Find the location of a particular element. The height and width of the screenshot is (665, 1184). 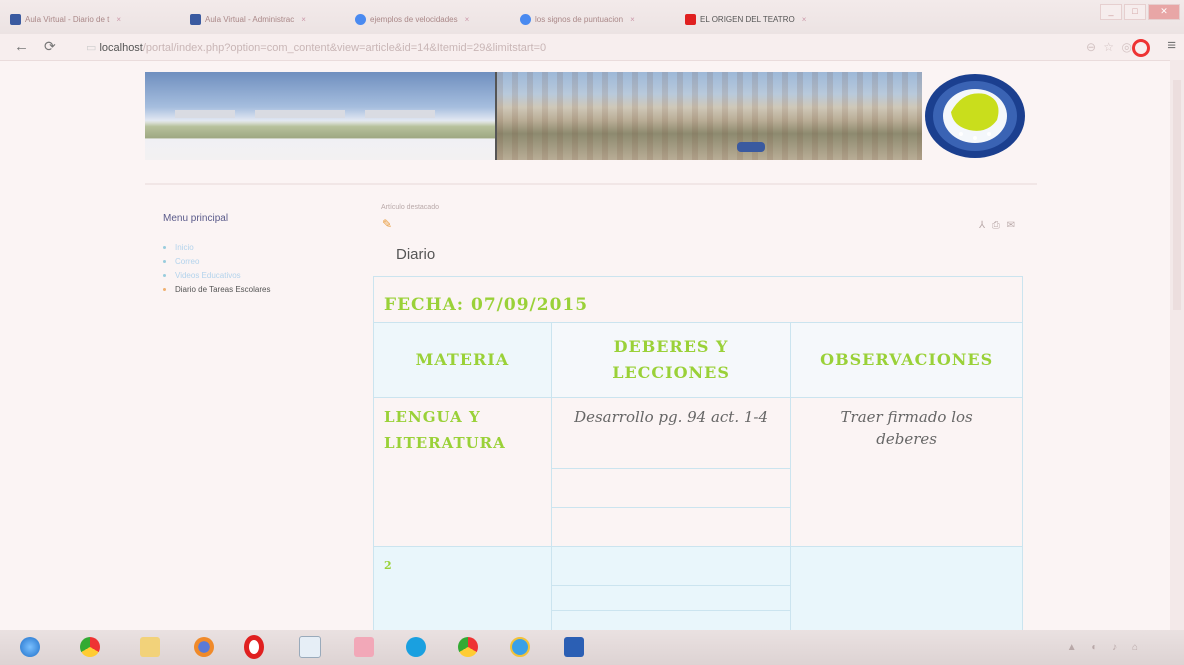

zoom-icon: ⊖ is located at coordinates (1091, 47).